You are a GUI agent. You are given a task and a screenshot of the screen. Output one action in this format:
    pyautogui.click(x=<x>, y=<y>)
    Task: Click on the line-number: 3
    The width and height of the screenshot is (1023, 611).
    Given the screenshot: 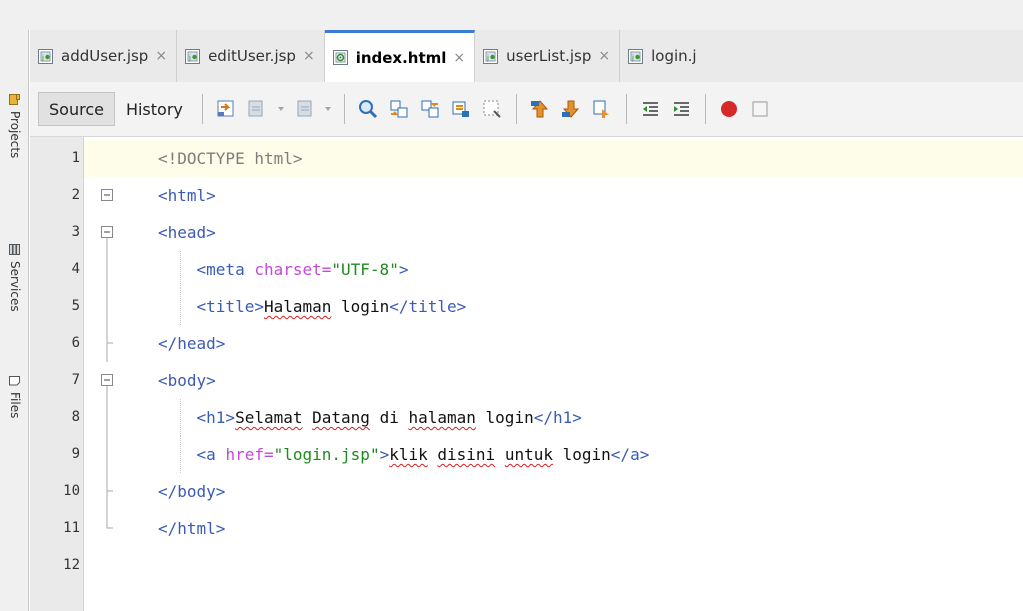 What is the action you would take?
    pyautogui.click(x=75, y=232)
    